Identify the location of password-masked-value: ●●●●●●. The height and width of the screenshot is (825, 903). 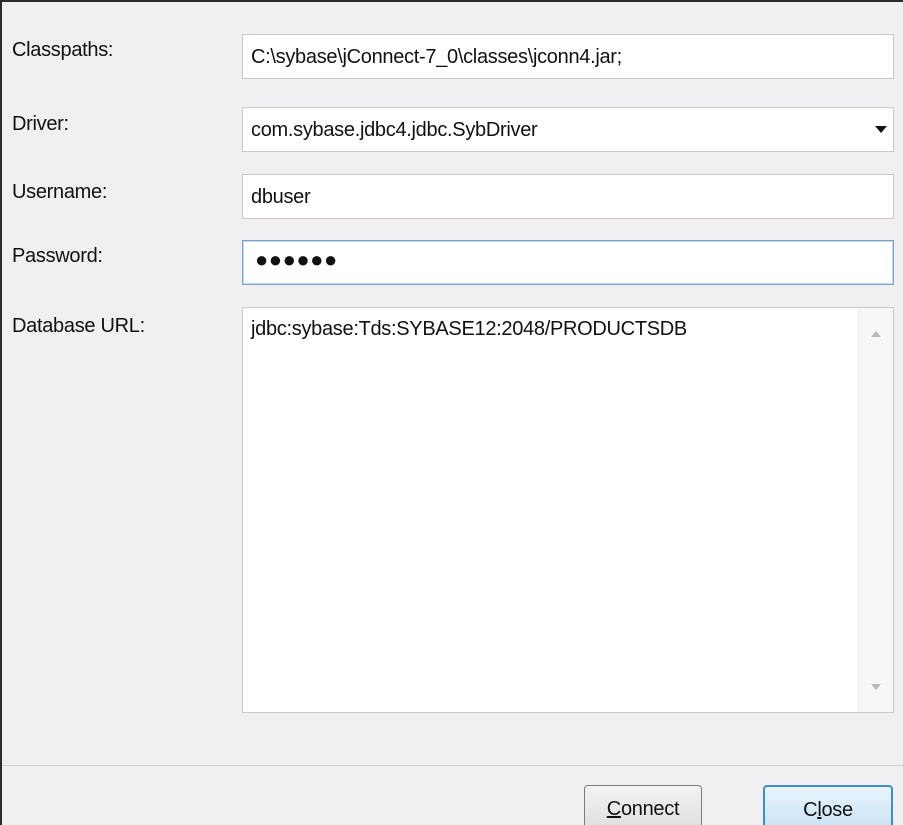
(296, 259).